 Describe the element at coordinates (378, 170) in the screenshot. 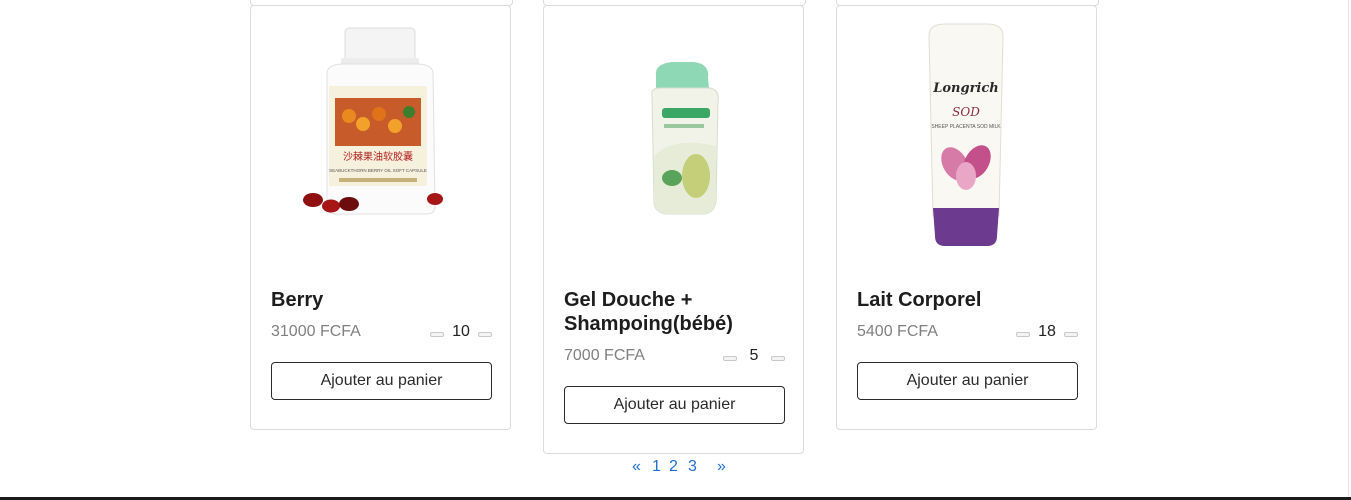

I see `berry-label-en: SEABUCKTHORN BERRY OIL SOFT CAPSULE` at that location.